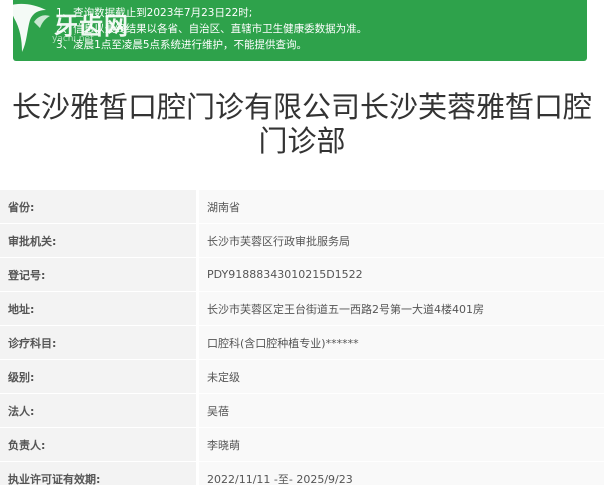  Describe the element at coordinates (98, 444) in the screenshot. I see `info-label: 负责人:` at that location.